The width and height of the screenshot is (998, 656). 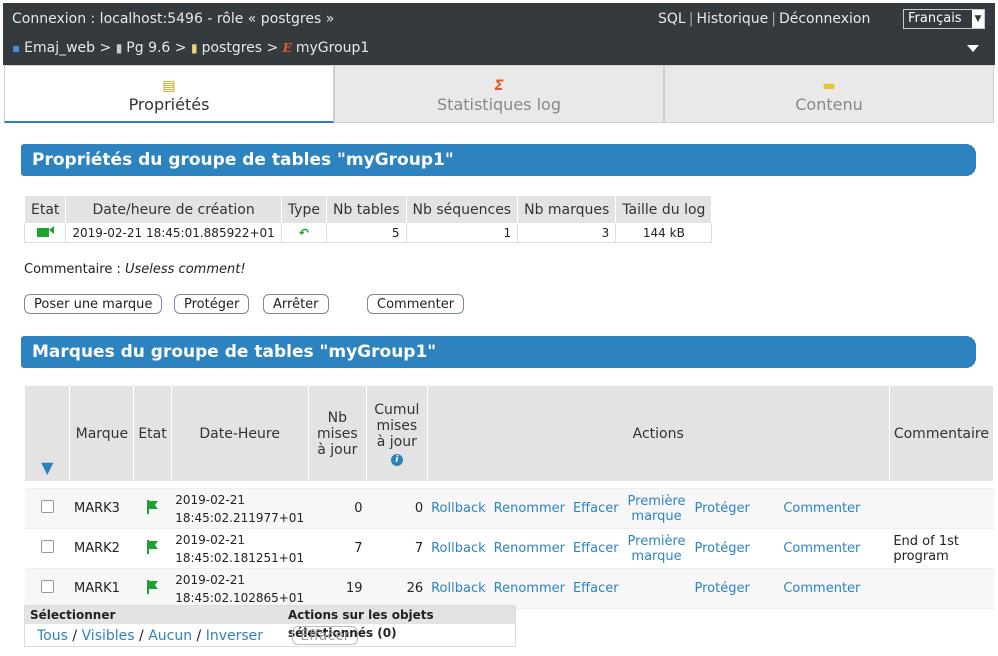 What do you see at coordinates (944, 19) in the screenshot?
I see `language-select: Français ▼` at bounding box center [944, 19].